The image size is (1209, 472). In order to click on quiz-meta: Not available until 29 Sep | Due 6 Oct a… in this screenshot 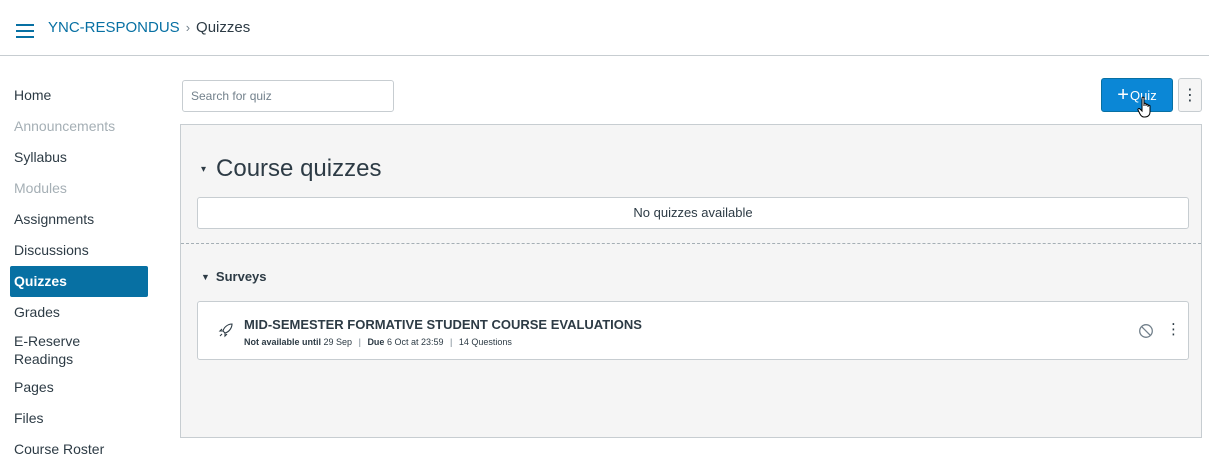, I will do `click(378, 342)`.